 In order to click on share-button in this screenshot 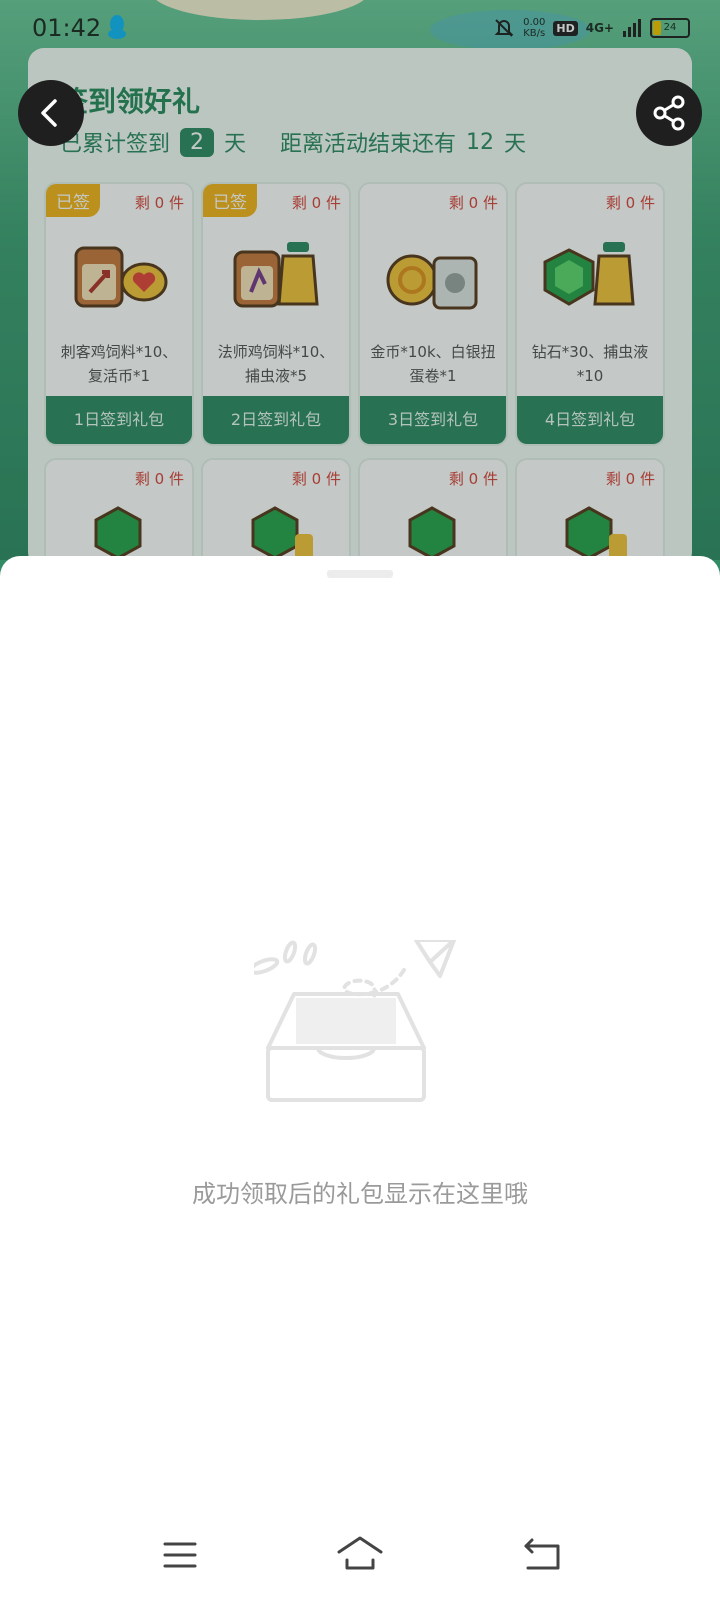, I will do `click(669, 113)`.